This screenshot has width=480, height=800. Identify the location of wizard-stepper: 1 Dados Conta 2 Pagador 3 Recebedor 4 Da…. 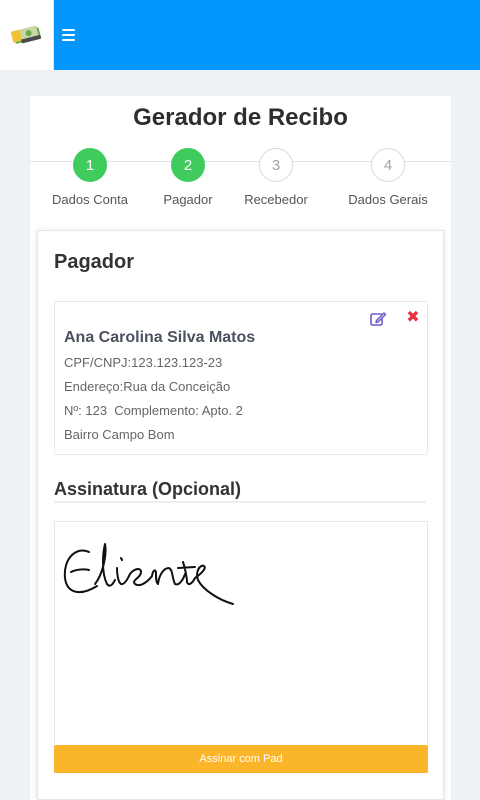
(240, 188).